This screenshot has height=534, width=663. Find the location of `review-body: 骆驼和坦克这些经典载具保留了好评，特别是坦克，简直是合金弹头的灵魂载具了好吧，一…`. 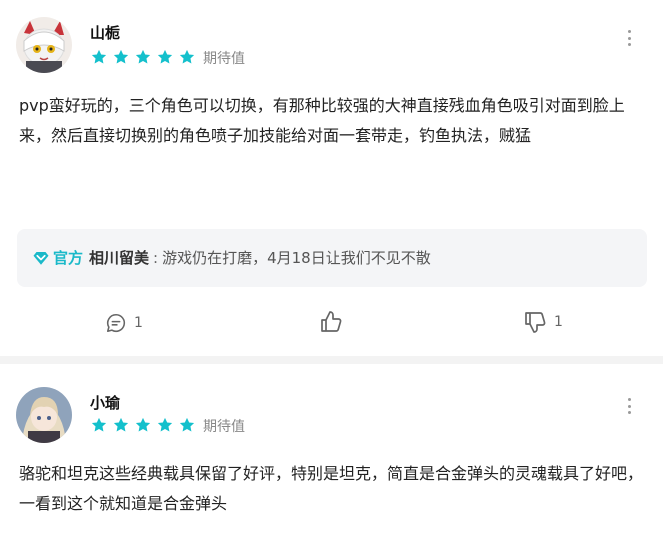

review-body: 骆驼和坦克这些经典载具保留了好评，特别是坦克，简直是合金弹头的灵魂载具了好吧，一… is located at coordinates (331, 488).